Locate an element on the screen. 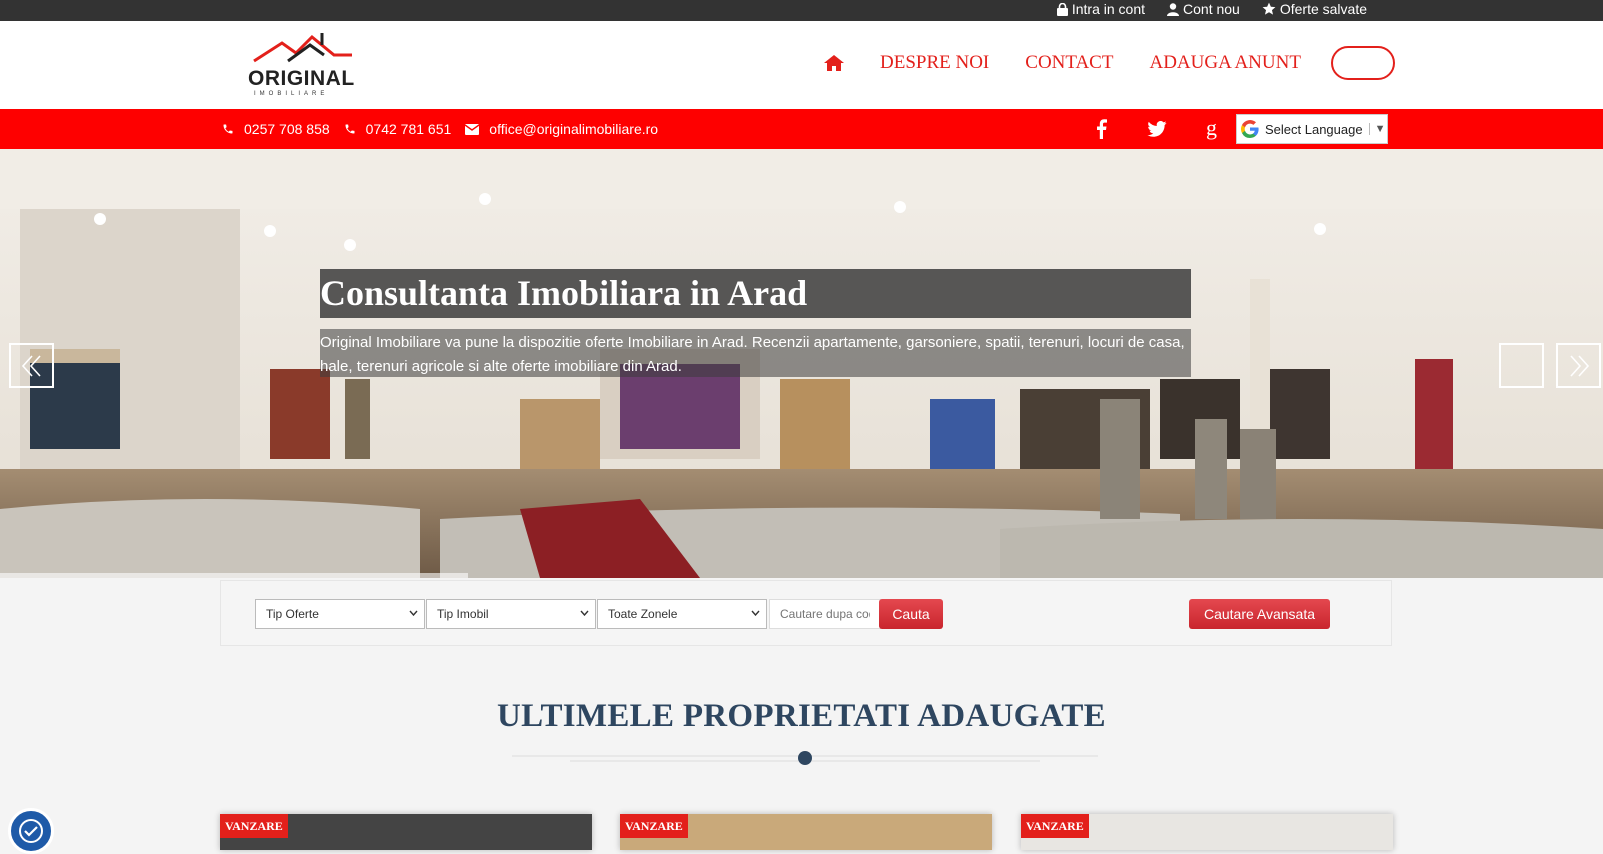 This screenshot has height=854, width=1603. saved-offers-label: Oferte salvate is located at coordinates (1323, 9).